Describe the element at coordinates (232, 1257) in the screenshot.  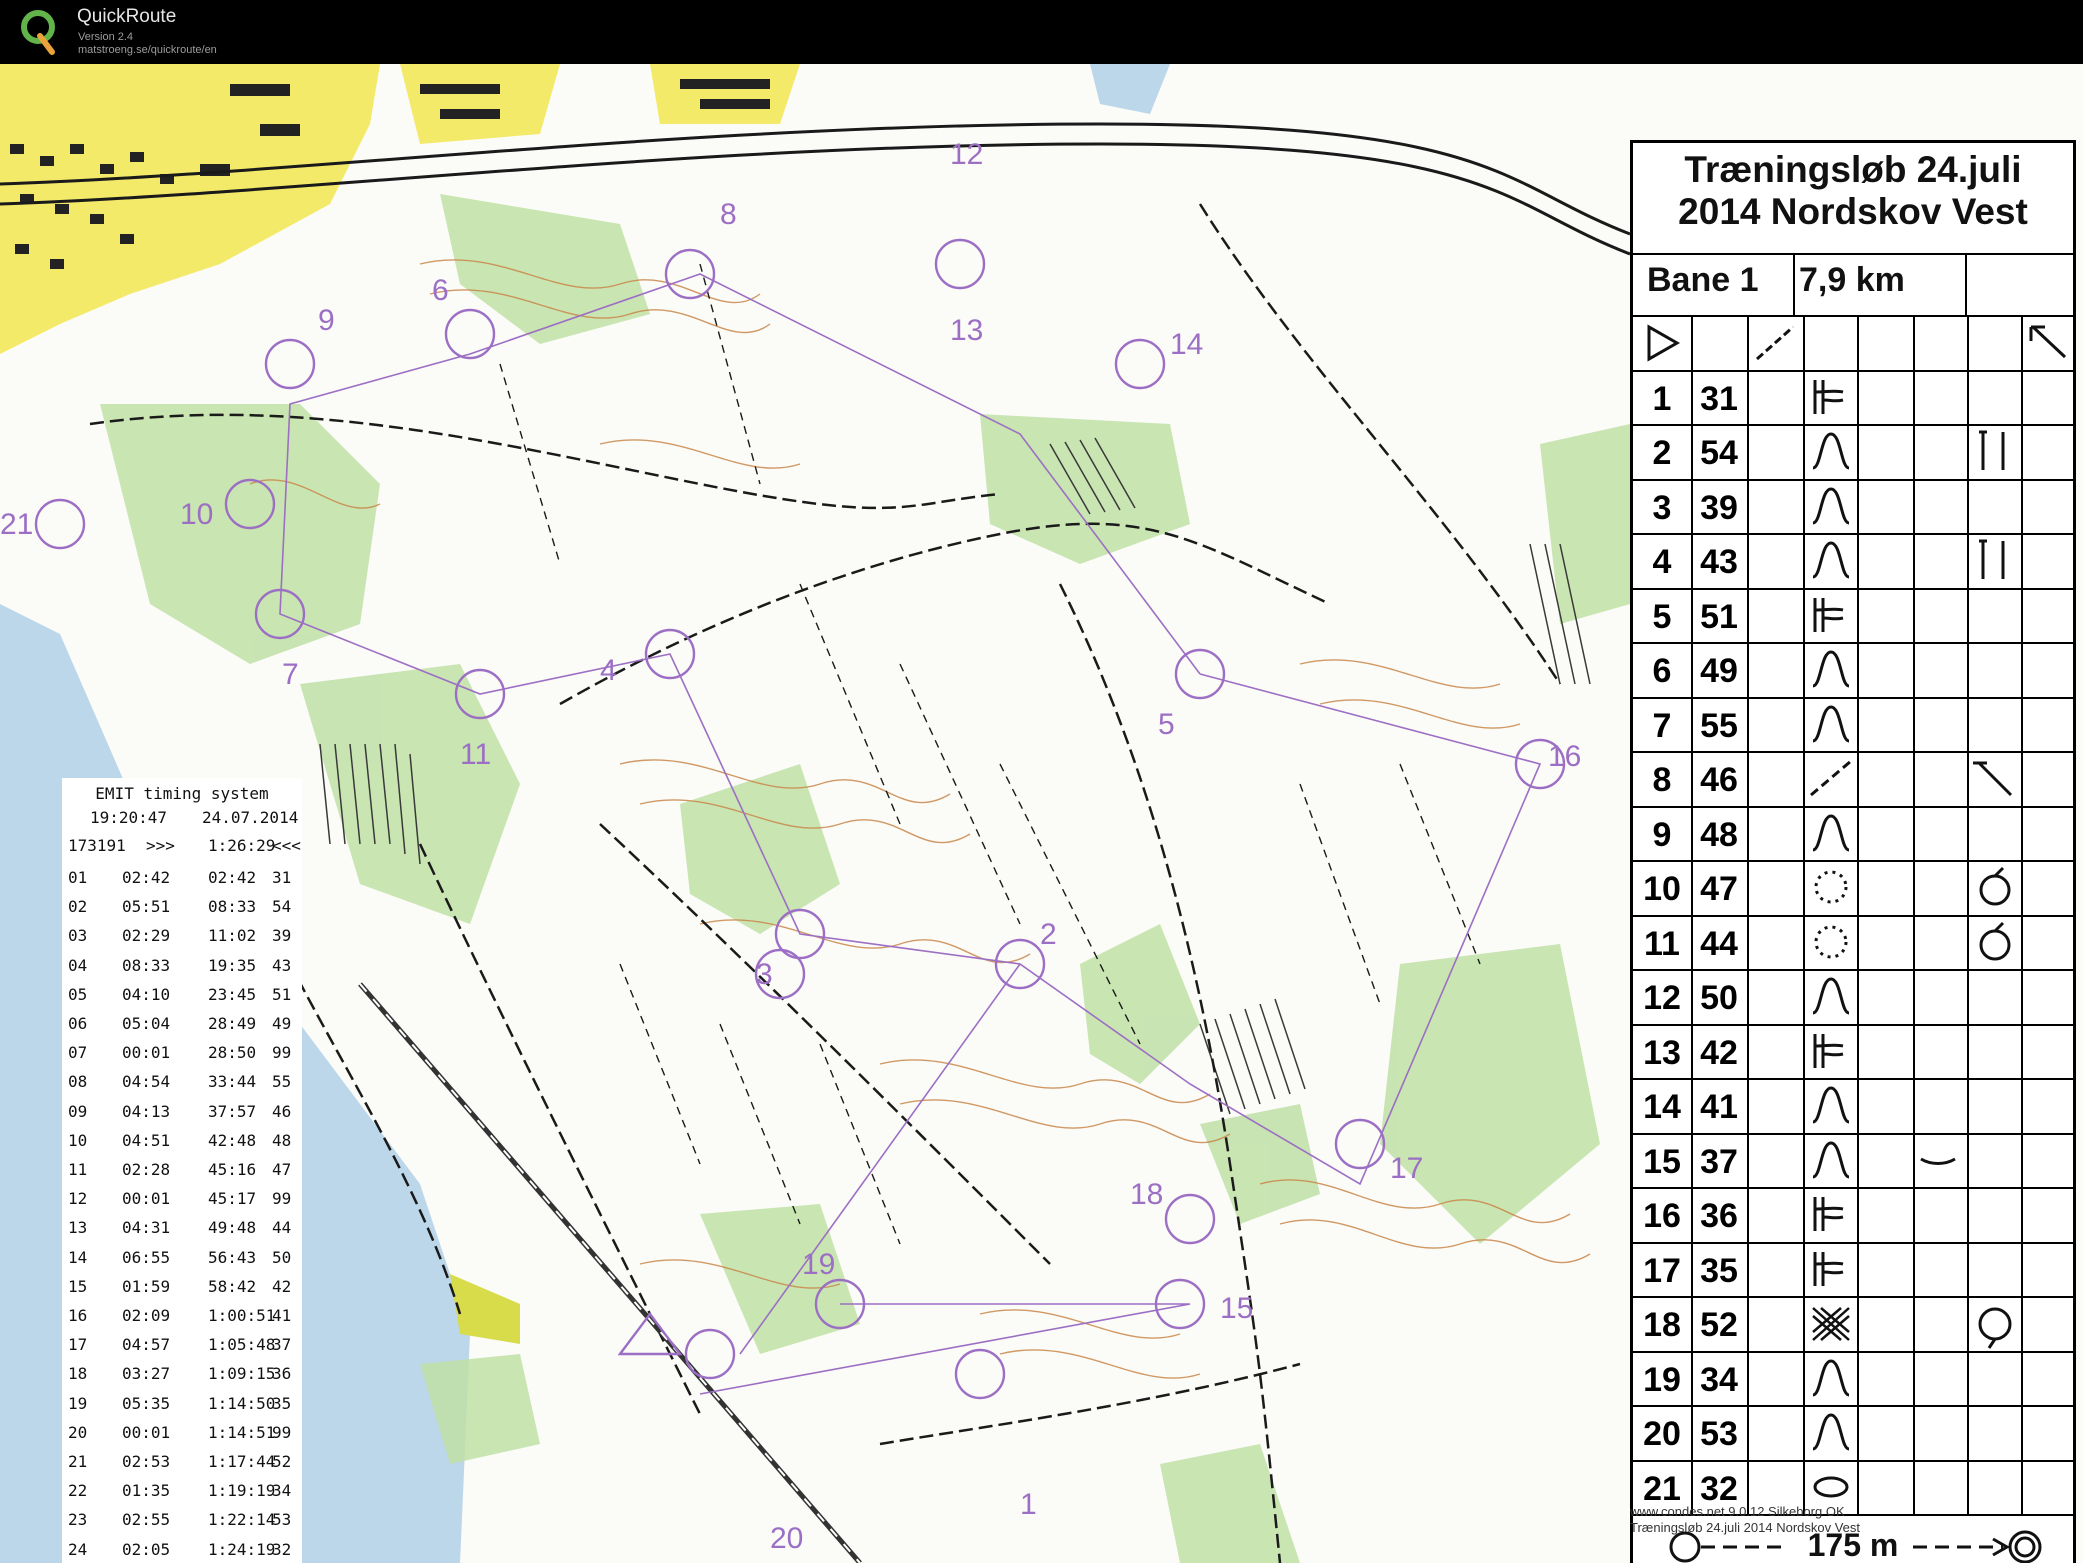
I see `split-elapsed: 56:43` at that location.